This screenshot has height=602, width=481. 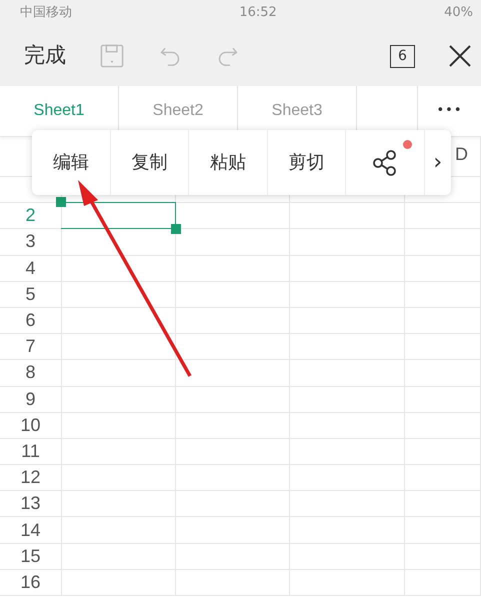 I want to click on carrier-name: 中国移动, so click(x=46, y=13).